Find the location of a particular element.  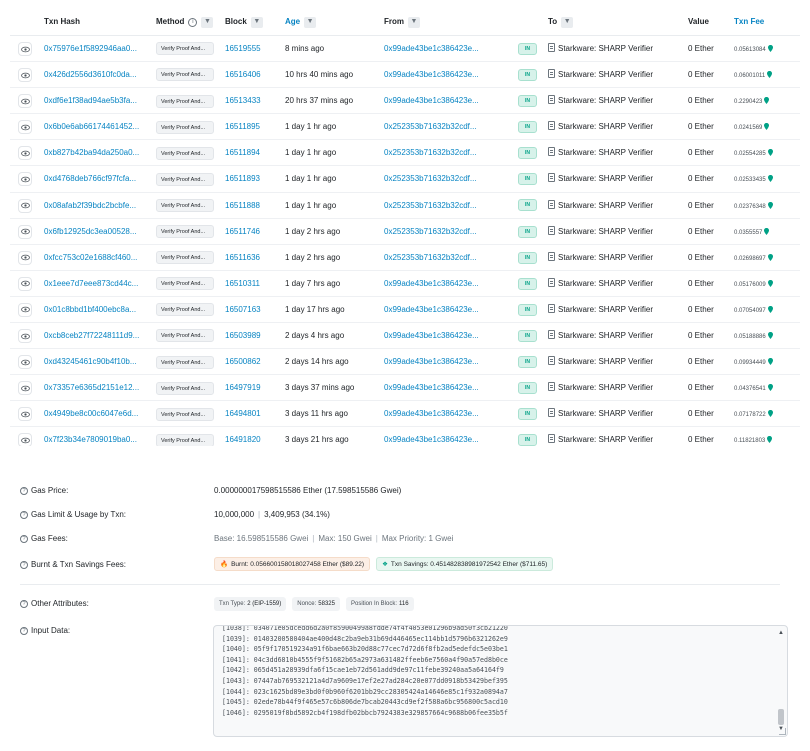

block-link: 16511893 is located at coordinates (250, 179).